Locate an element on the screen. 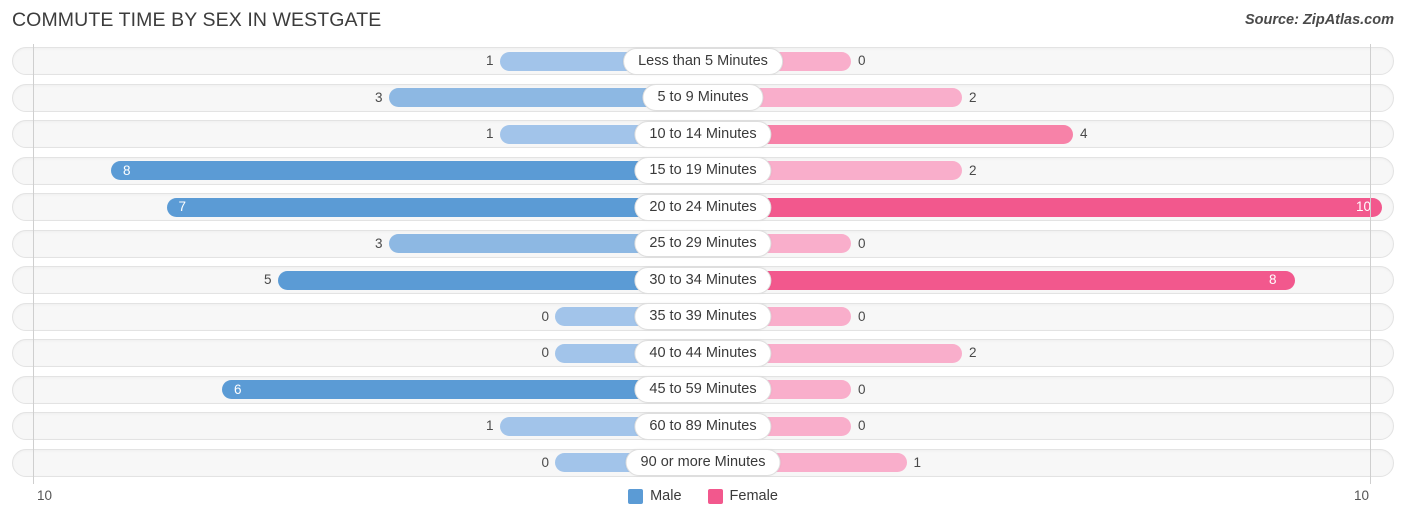  bar-value-male: 8 is located at coordinates (127, 170).